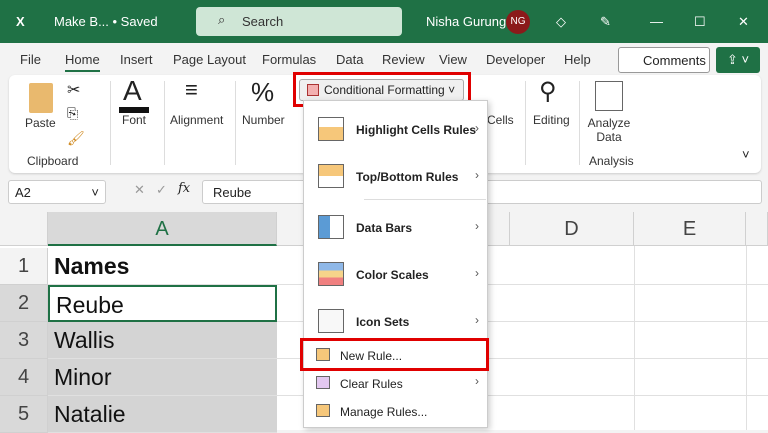 The width and height of the screenshot is (768, 433). What do you see at coordinates (605, 22) in the screenshot?
I see `pen-icon: ✎` at bounding box center [605, 22].